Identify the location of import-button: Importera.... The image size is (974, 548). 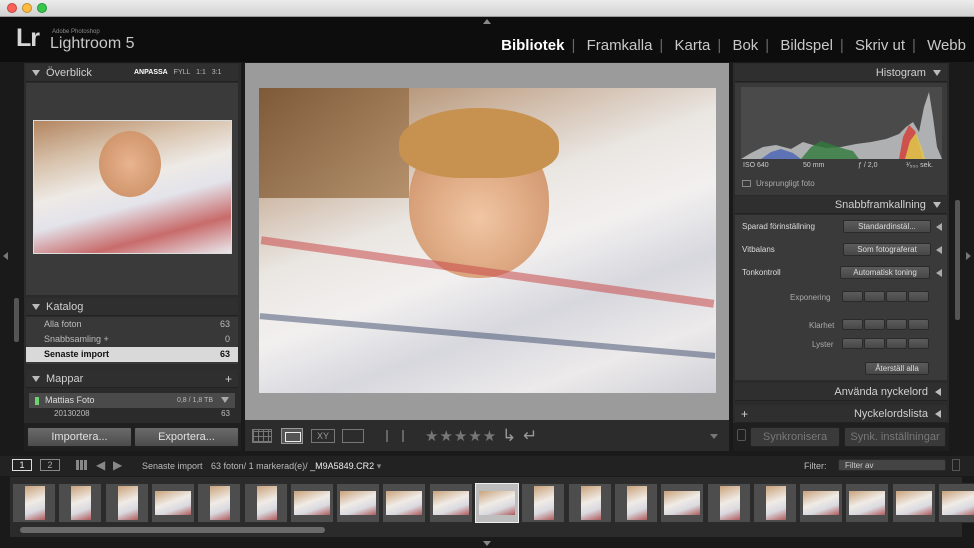
(79, 437).